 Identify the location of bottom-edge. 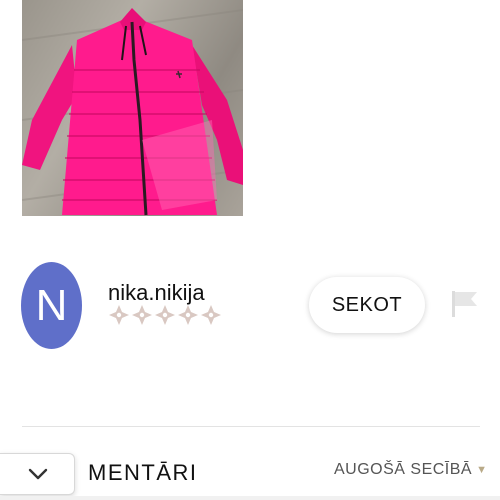
(250, 498).